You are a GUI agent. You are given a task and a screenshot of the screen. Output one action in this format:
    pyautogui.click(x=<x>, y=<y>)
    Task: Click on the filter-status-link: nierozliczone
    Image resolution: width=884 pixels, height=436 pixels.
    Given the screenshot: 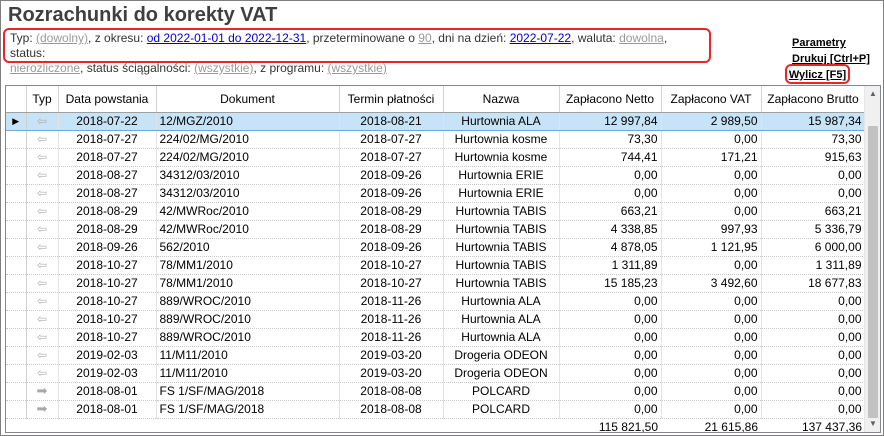 What is the action you would take?
    pyautogui.click(x=45, y=68)
    